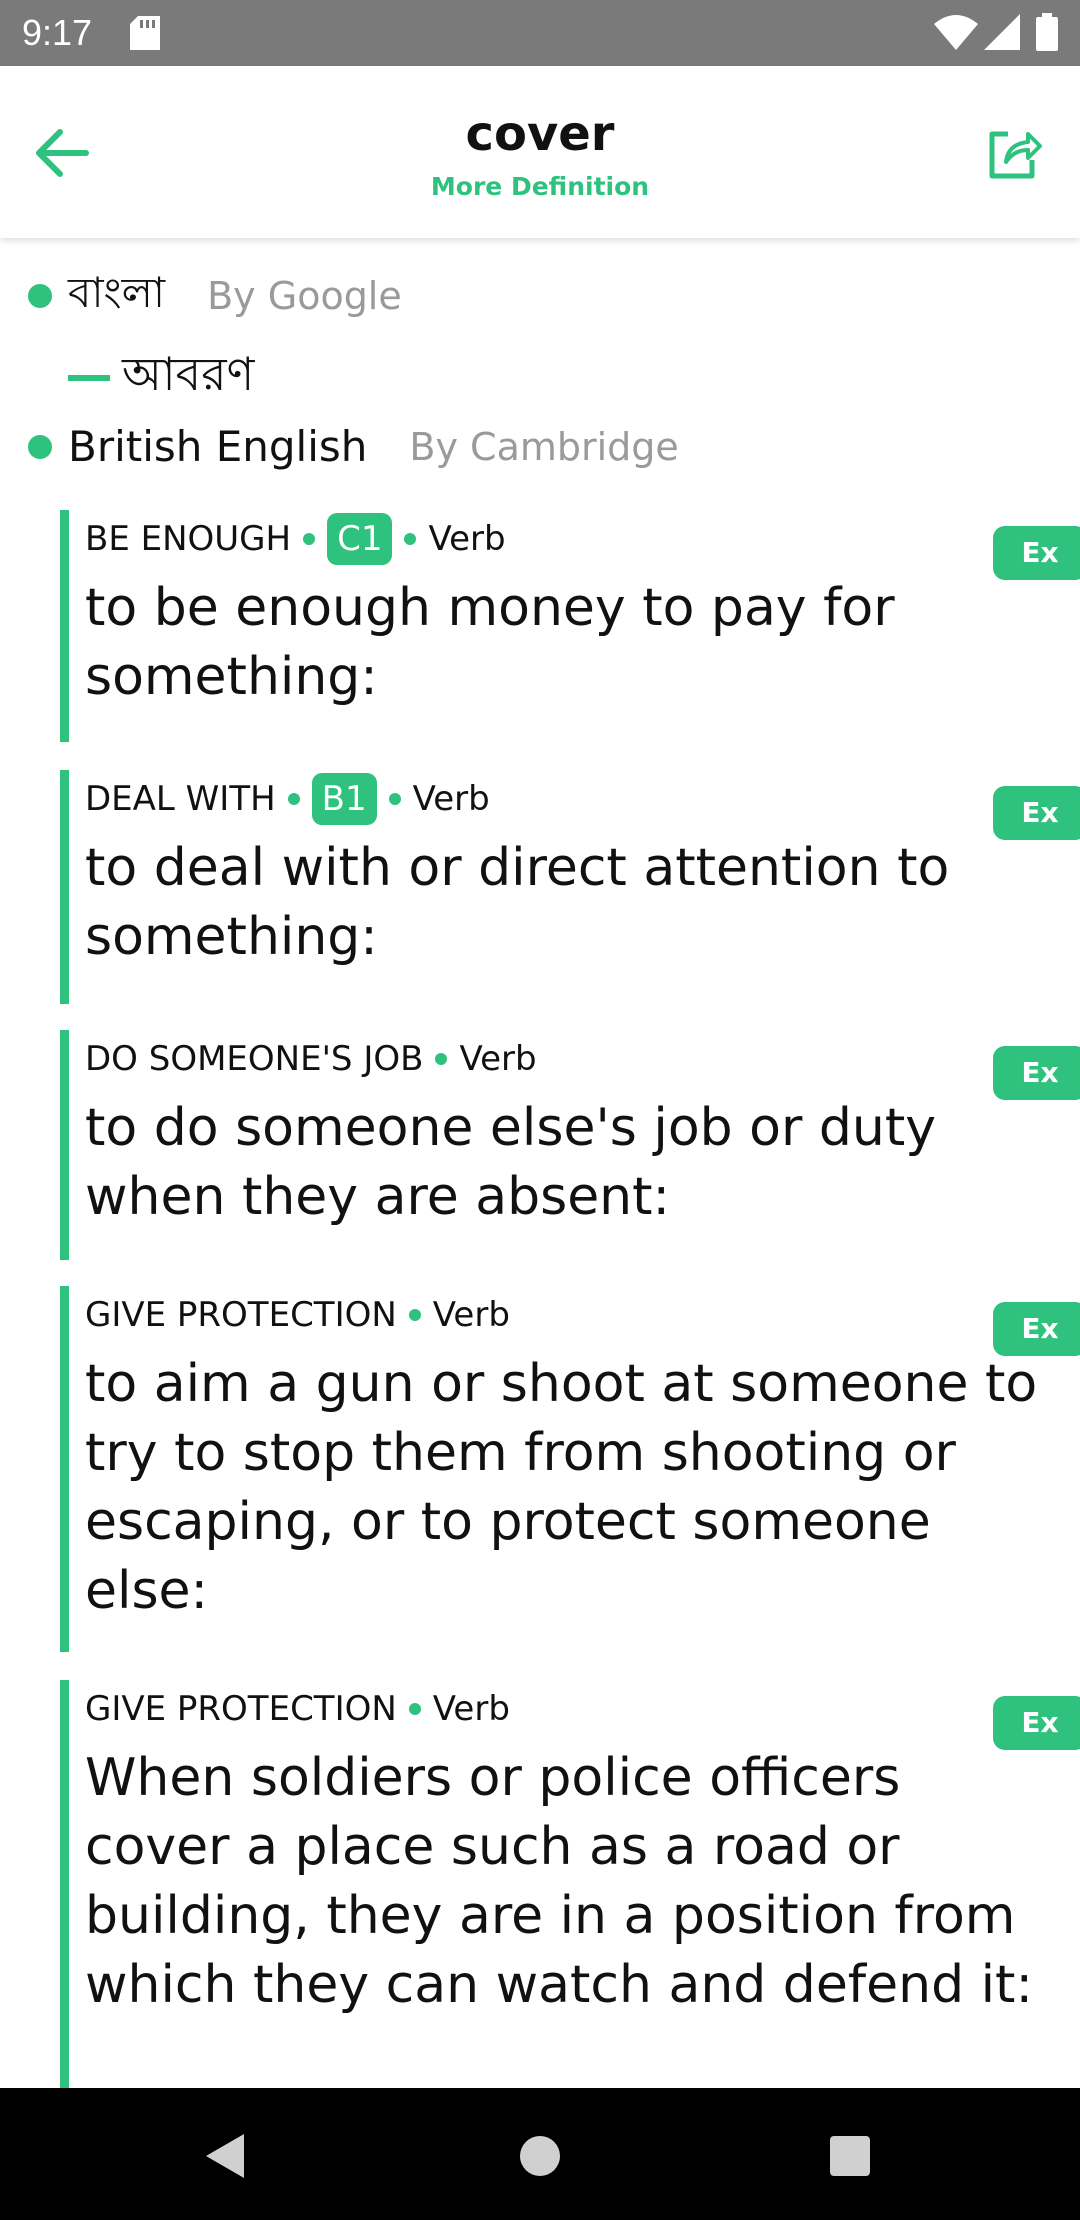 The image size is (1080, 2220). I want to click on language-row-bangla: বাংলা By Google, so click(215, 295).